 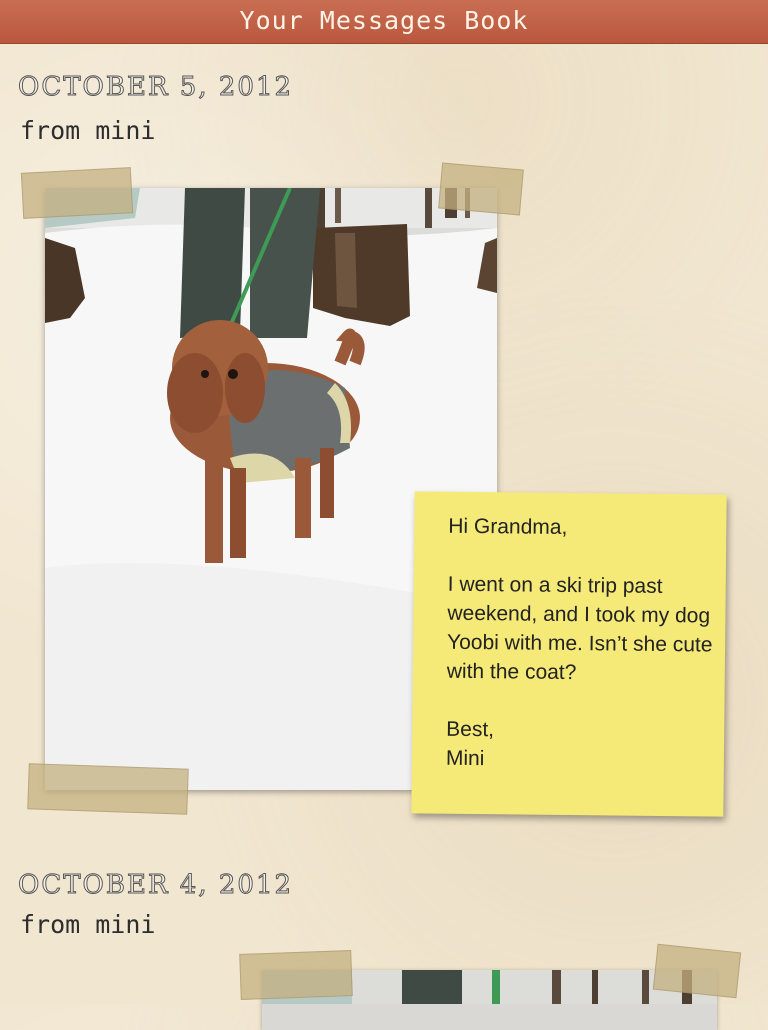 I want to click on message-date: OCTOBER 5, 2012, so click(x=155, y=87).